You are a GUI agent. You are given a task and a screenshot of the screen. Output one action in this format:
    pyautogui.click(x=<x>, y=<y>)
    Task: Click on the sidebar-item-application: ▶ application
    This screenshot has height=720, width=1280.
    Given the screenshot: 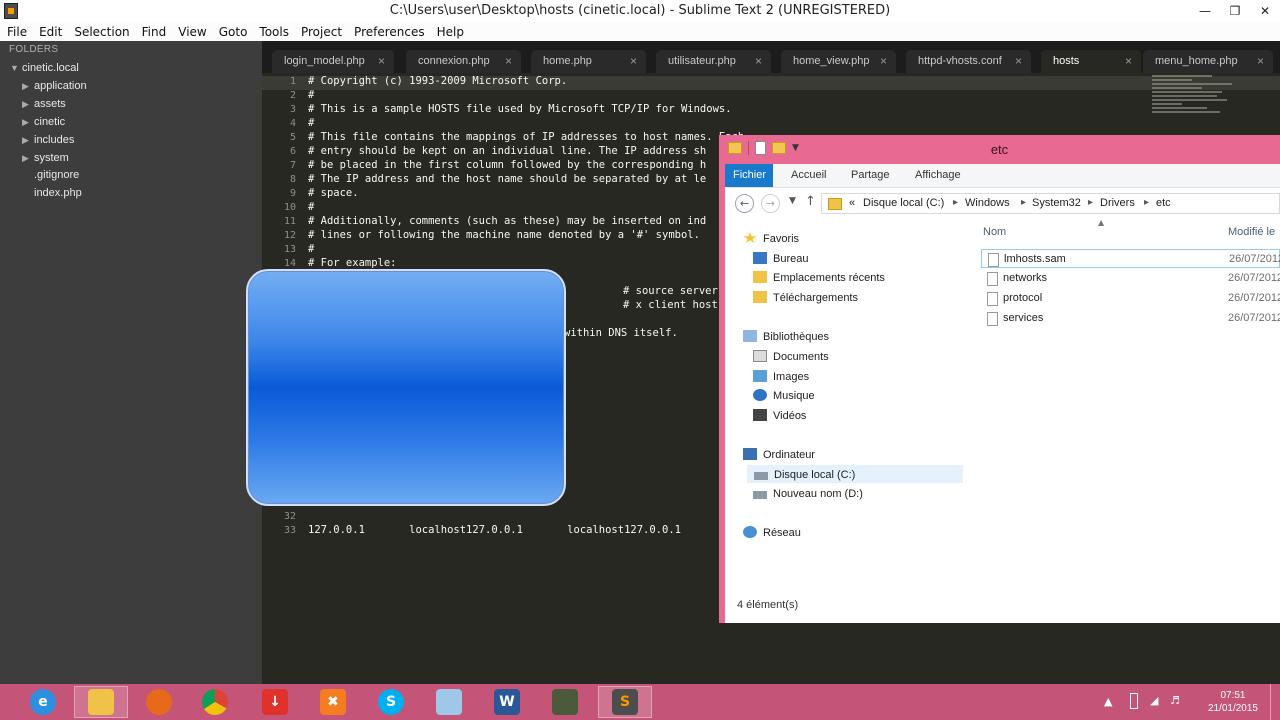 What is the action you would take?
    pyautogui.click(x=54, y=86)
    